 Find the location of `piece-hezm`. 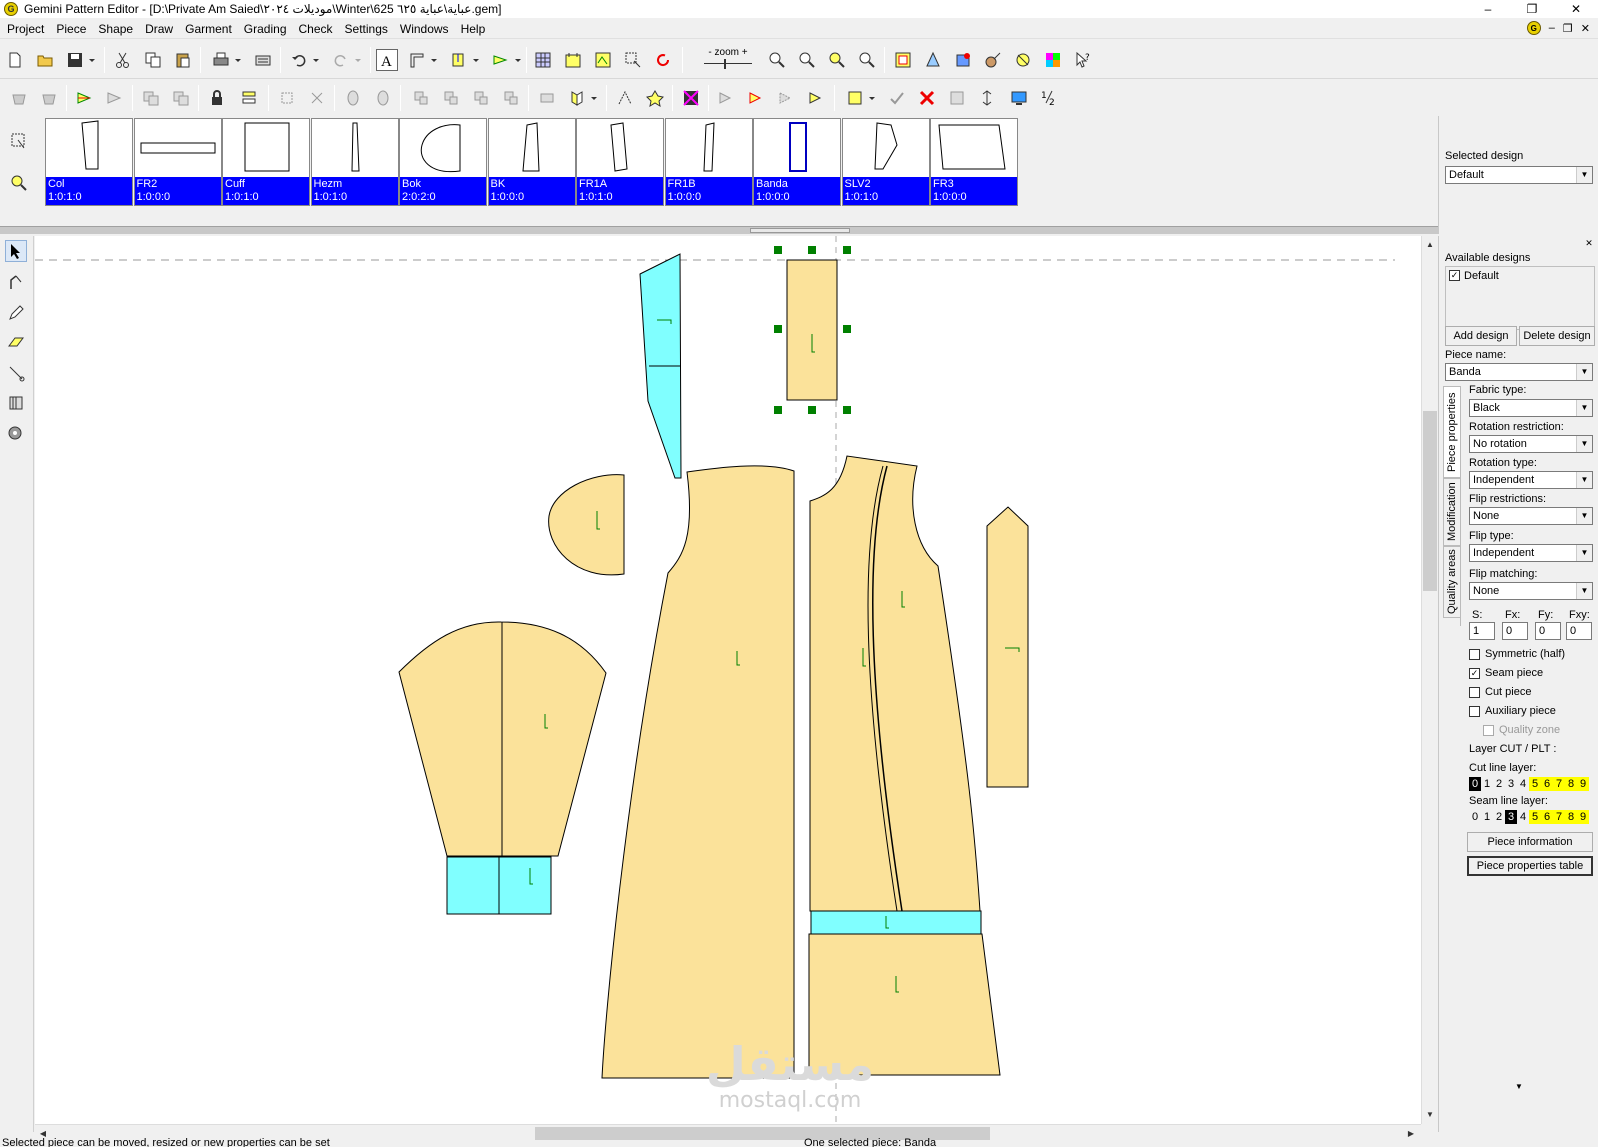

piece-hezm is located at coordinates (896, 922).